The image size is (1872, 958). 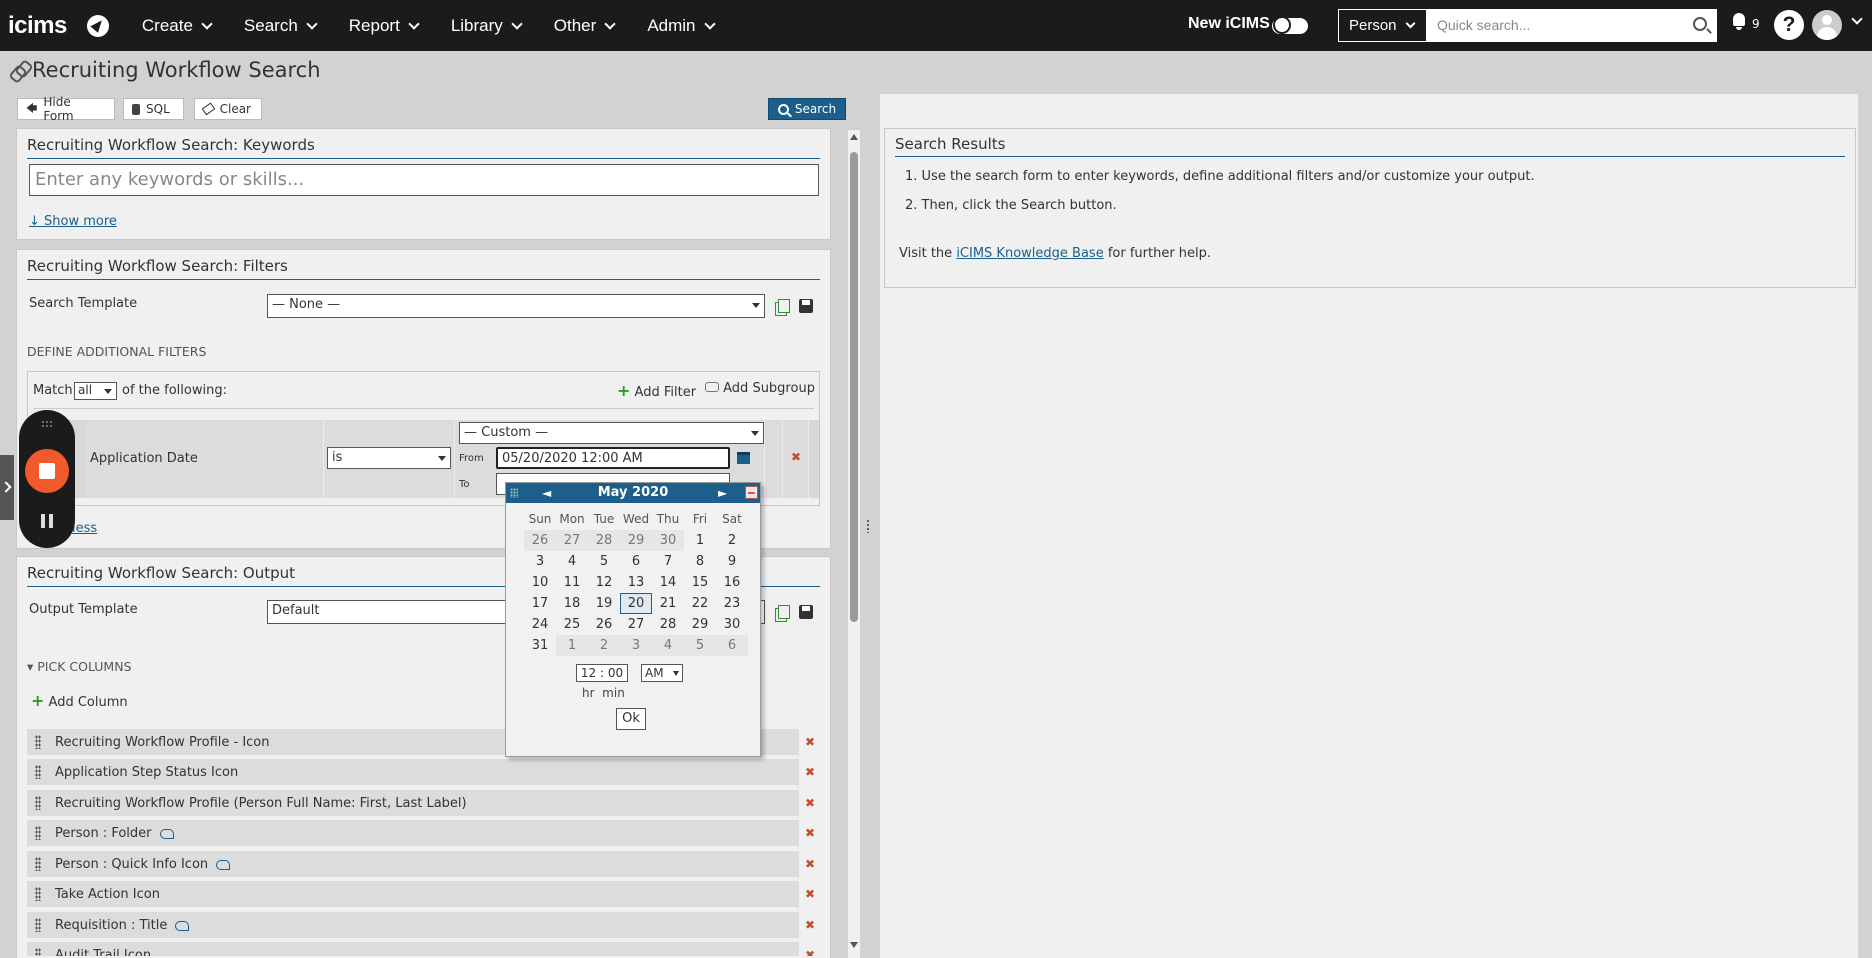 I want to click on time-input: 12 : 00, so click(x=602, y=673).